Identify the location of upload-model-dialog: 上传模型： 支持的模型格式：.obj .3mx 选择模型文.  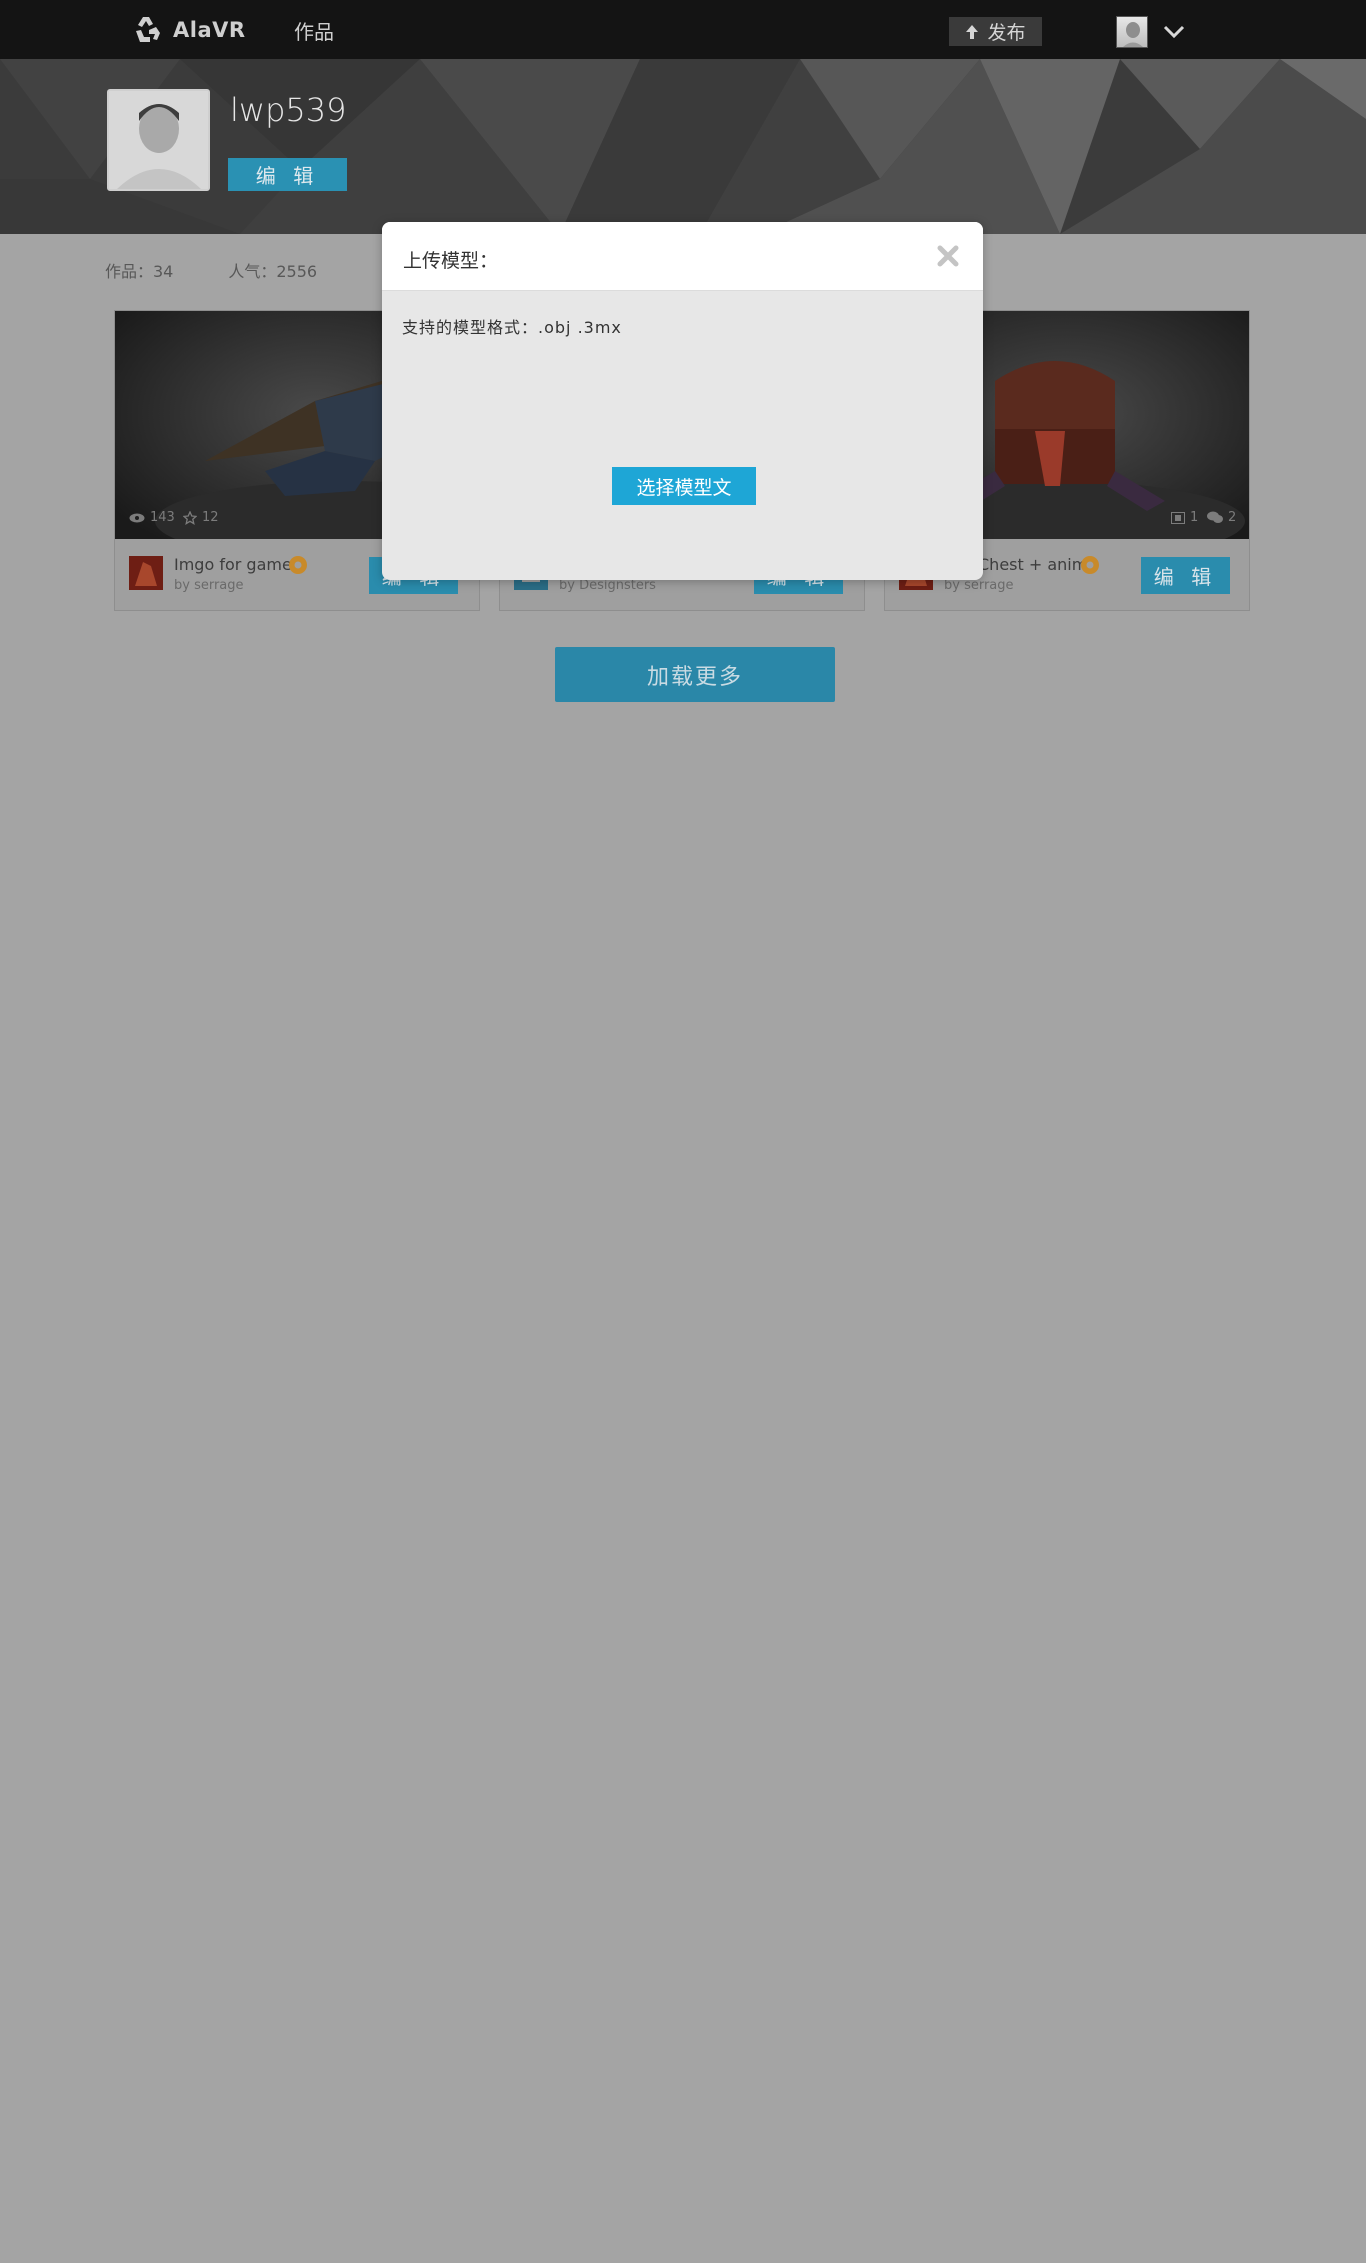
(682, 401).